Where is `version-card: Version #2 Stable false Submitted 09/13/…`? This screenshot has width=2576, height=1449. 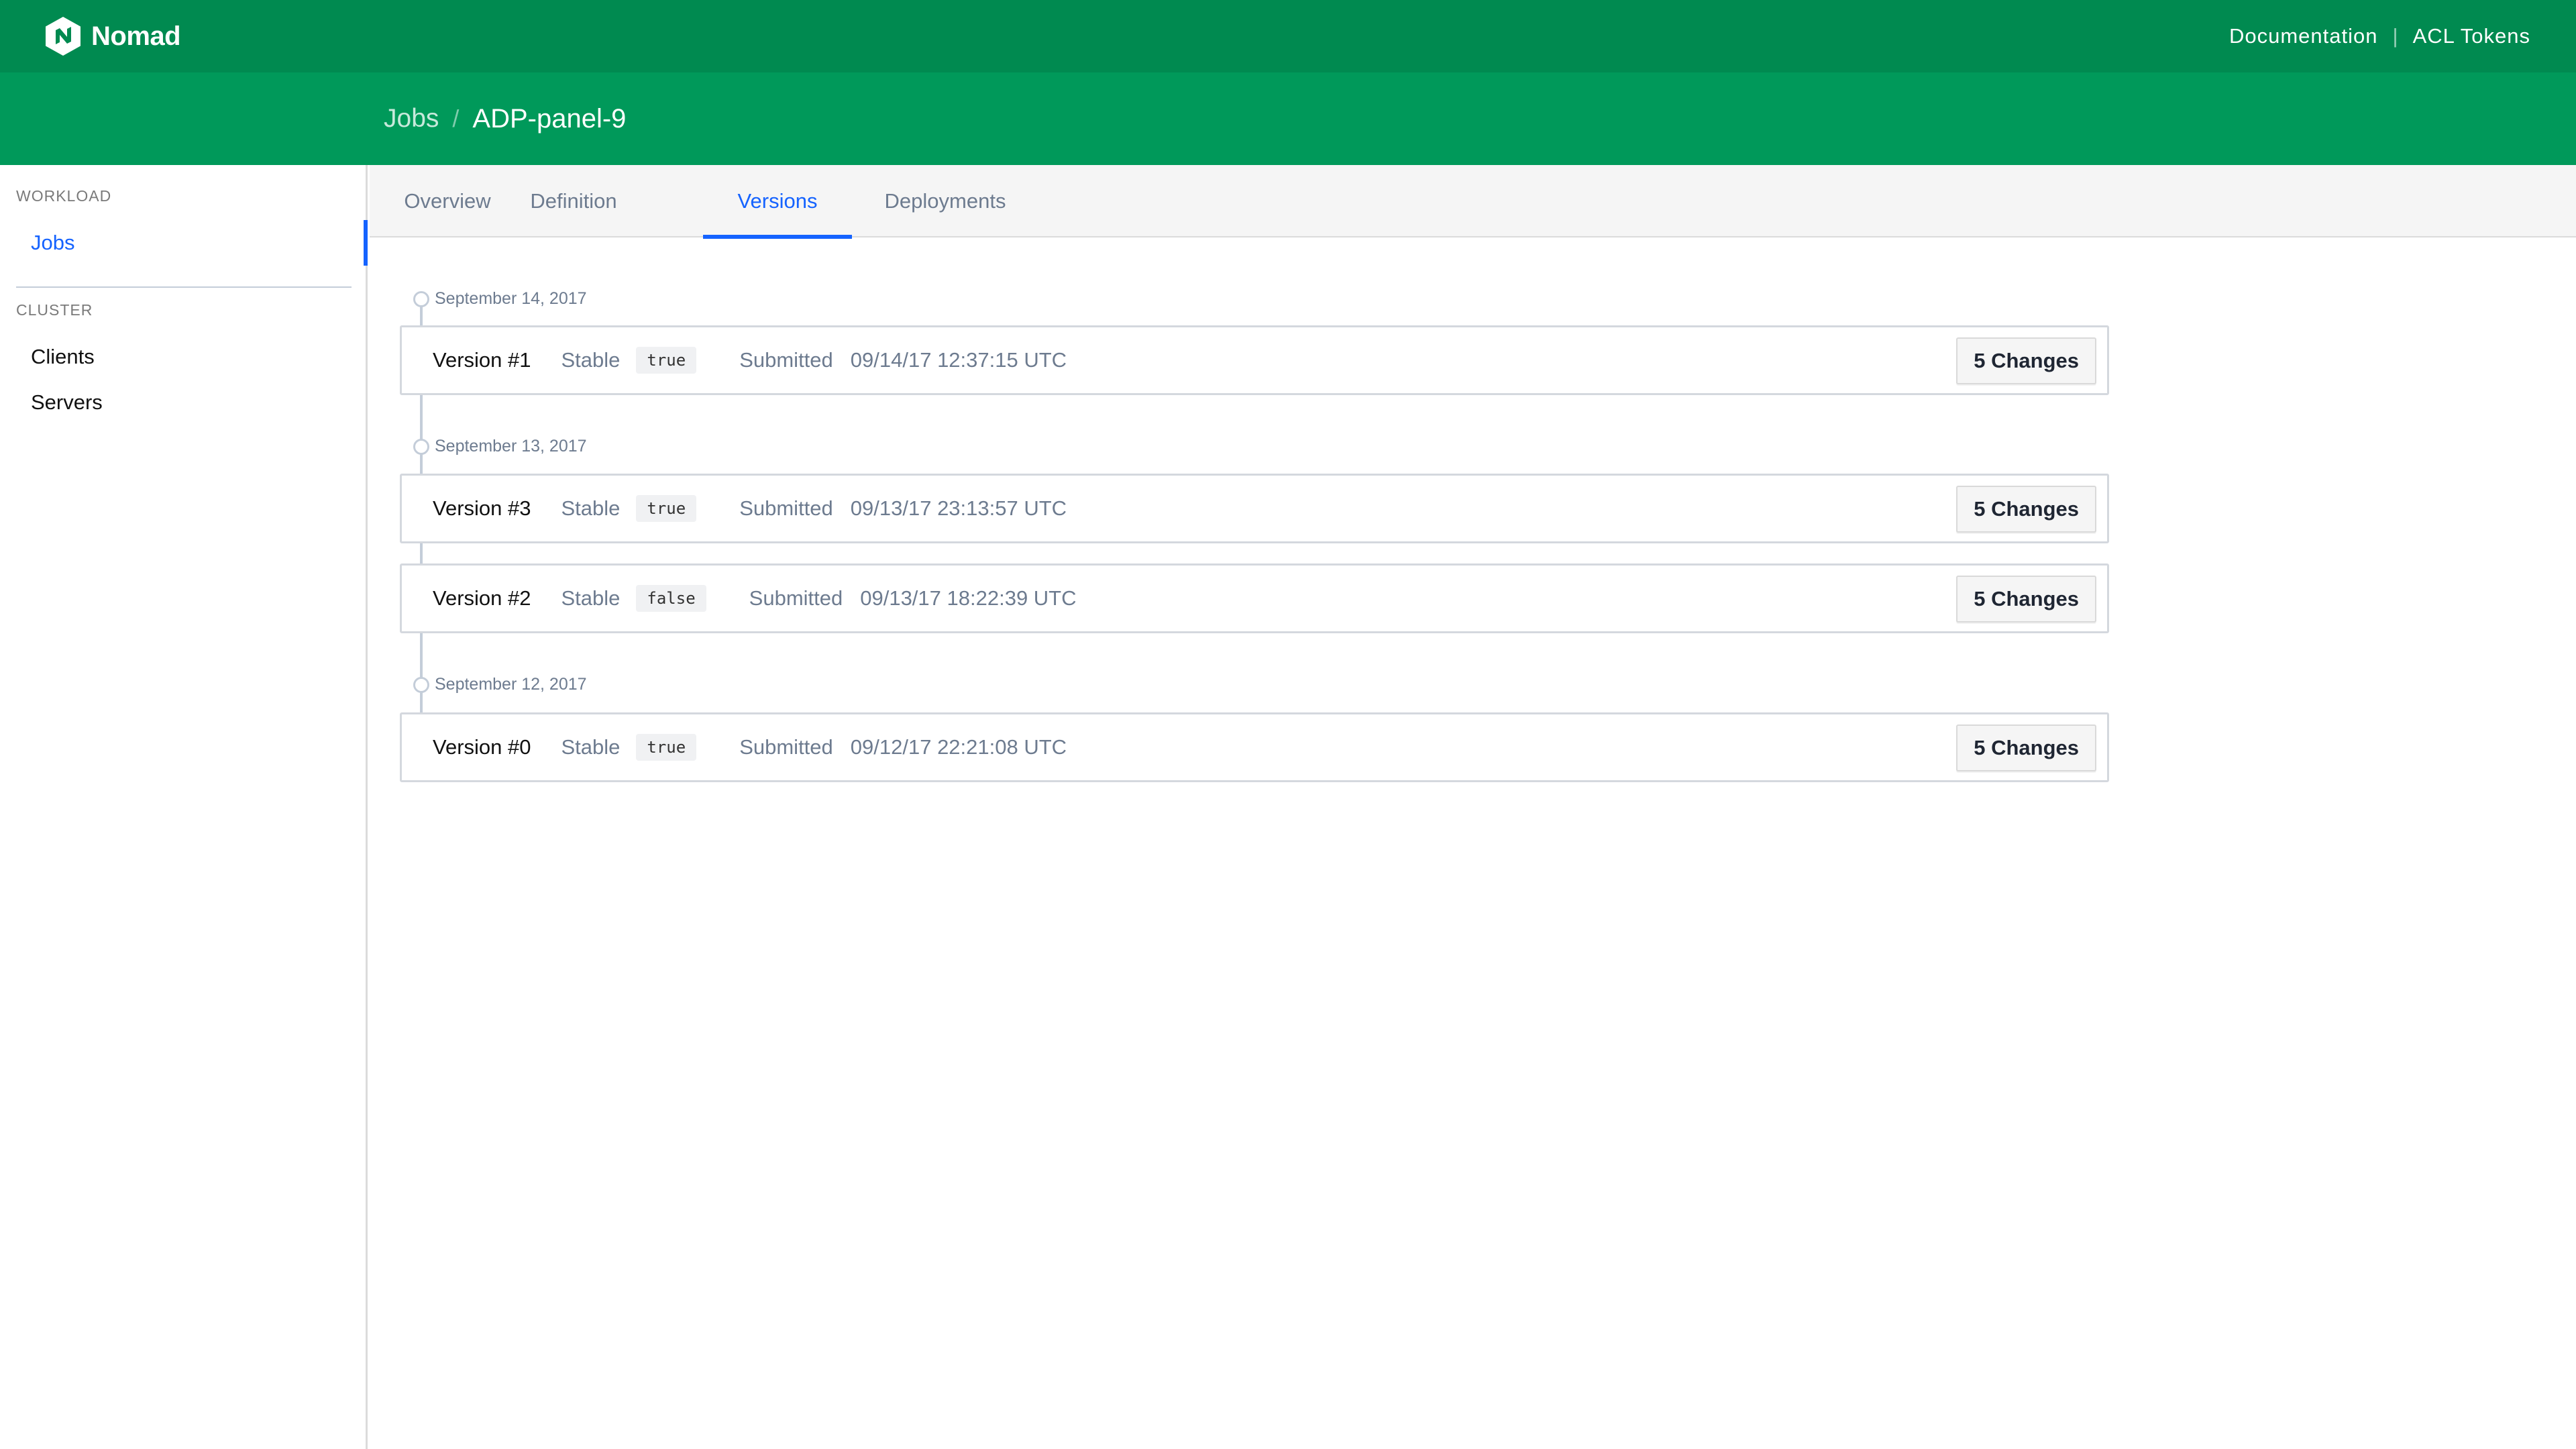 version-card: Version #2 Stable false Submitted 09/13/… is located at coordinates (1254, 598).